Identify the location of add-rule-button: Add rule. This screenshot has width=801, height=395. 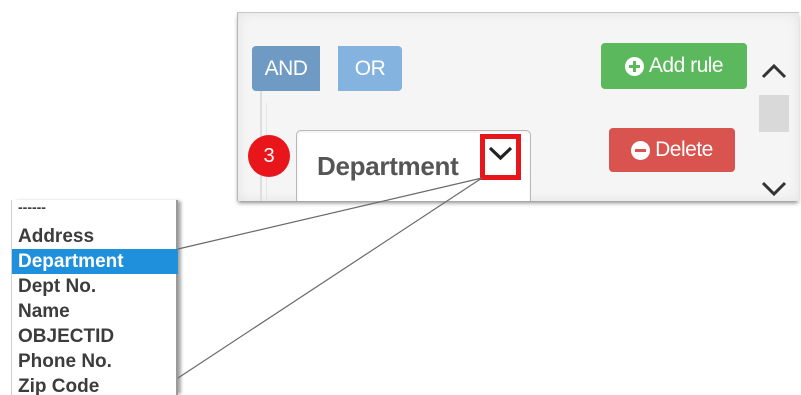
(674, 66).